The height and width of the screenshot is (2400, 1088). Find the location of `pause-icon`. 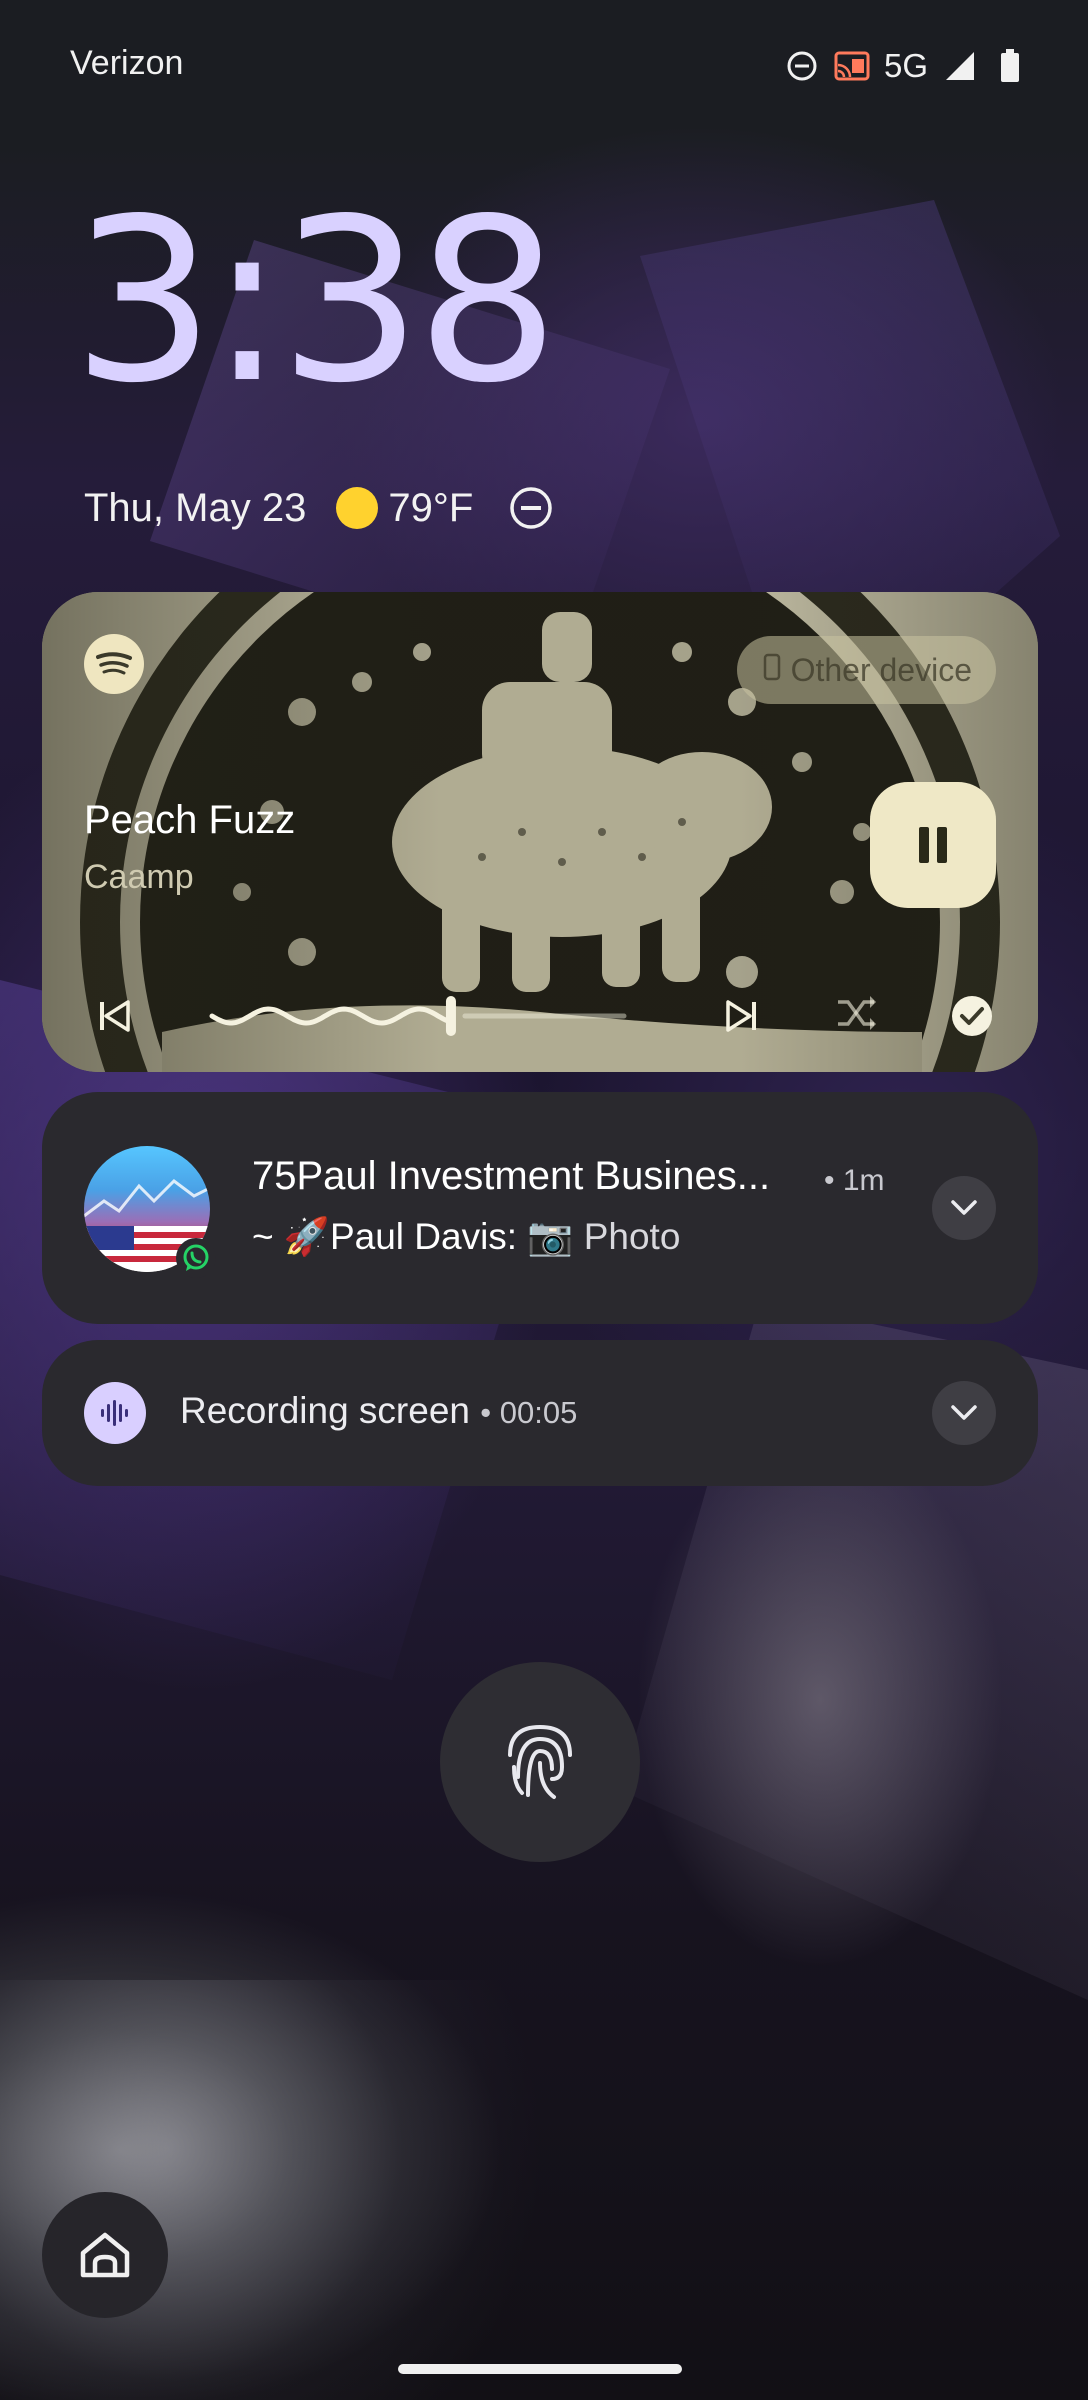

pause-icon is located at coordinates (933, 845).